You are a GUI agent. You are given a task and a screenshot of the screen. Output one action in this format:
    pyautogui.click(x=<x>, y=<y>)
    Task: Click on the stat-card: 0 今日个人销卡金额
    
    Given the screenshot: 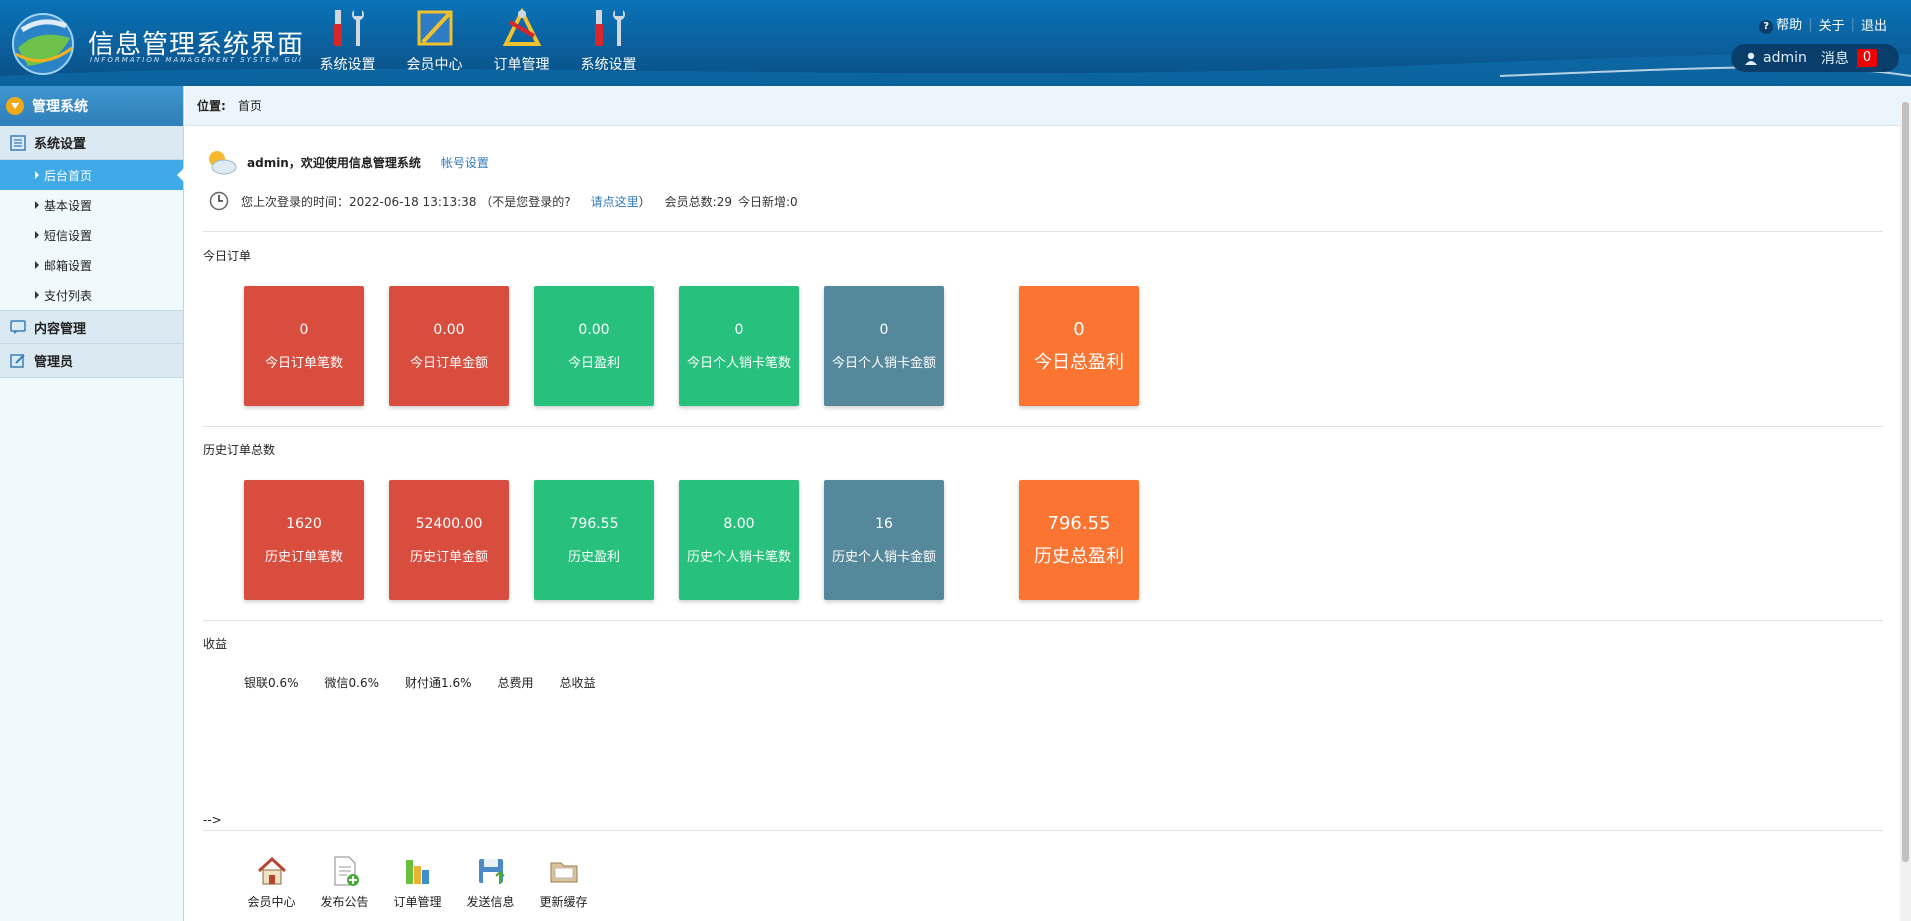 What is the action you would take?
    pyautogui.click(x=884, y=346)
    